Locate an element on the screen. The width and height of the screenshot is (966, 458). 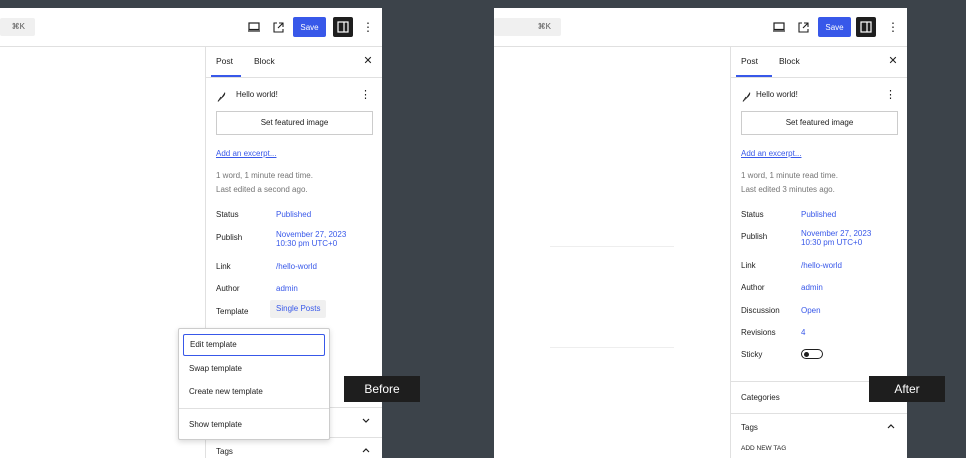
after-label-badge: After is located at coordinates (907, 389).